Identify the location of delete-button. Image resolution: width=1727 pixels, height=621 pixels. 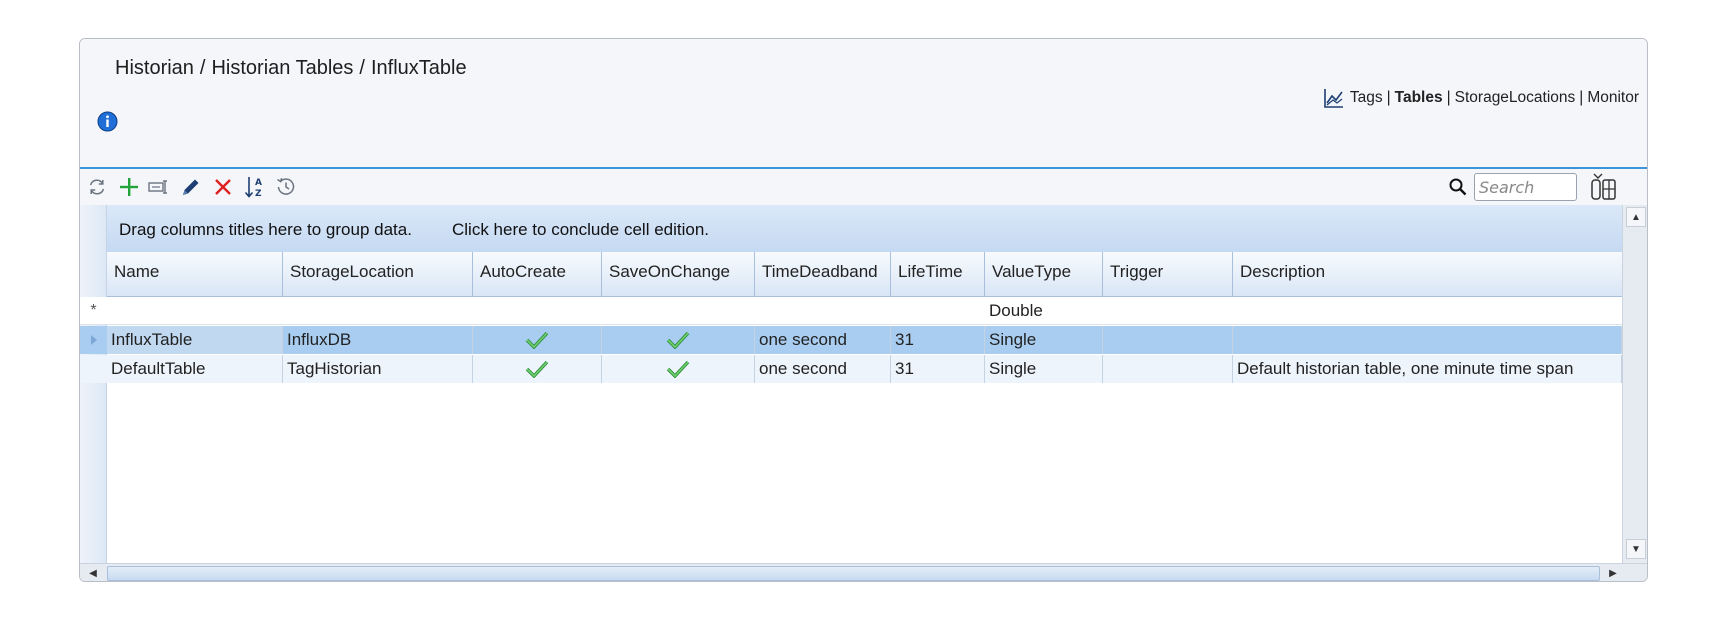
(223, 187).